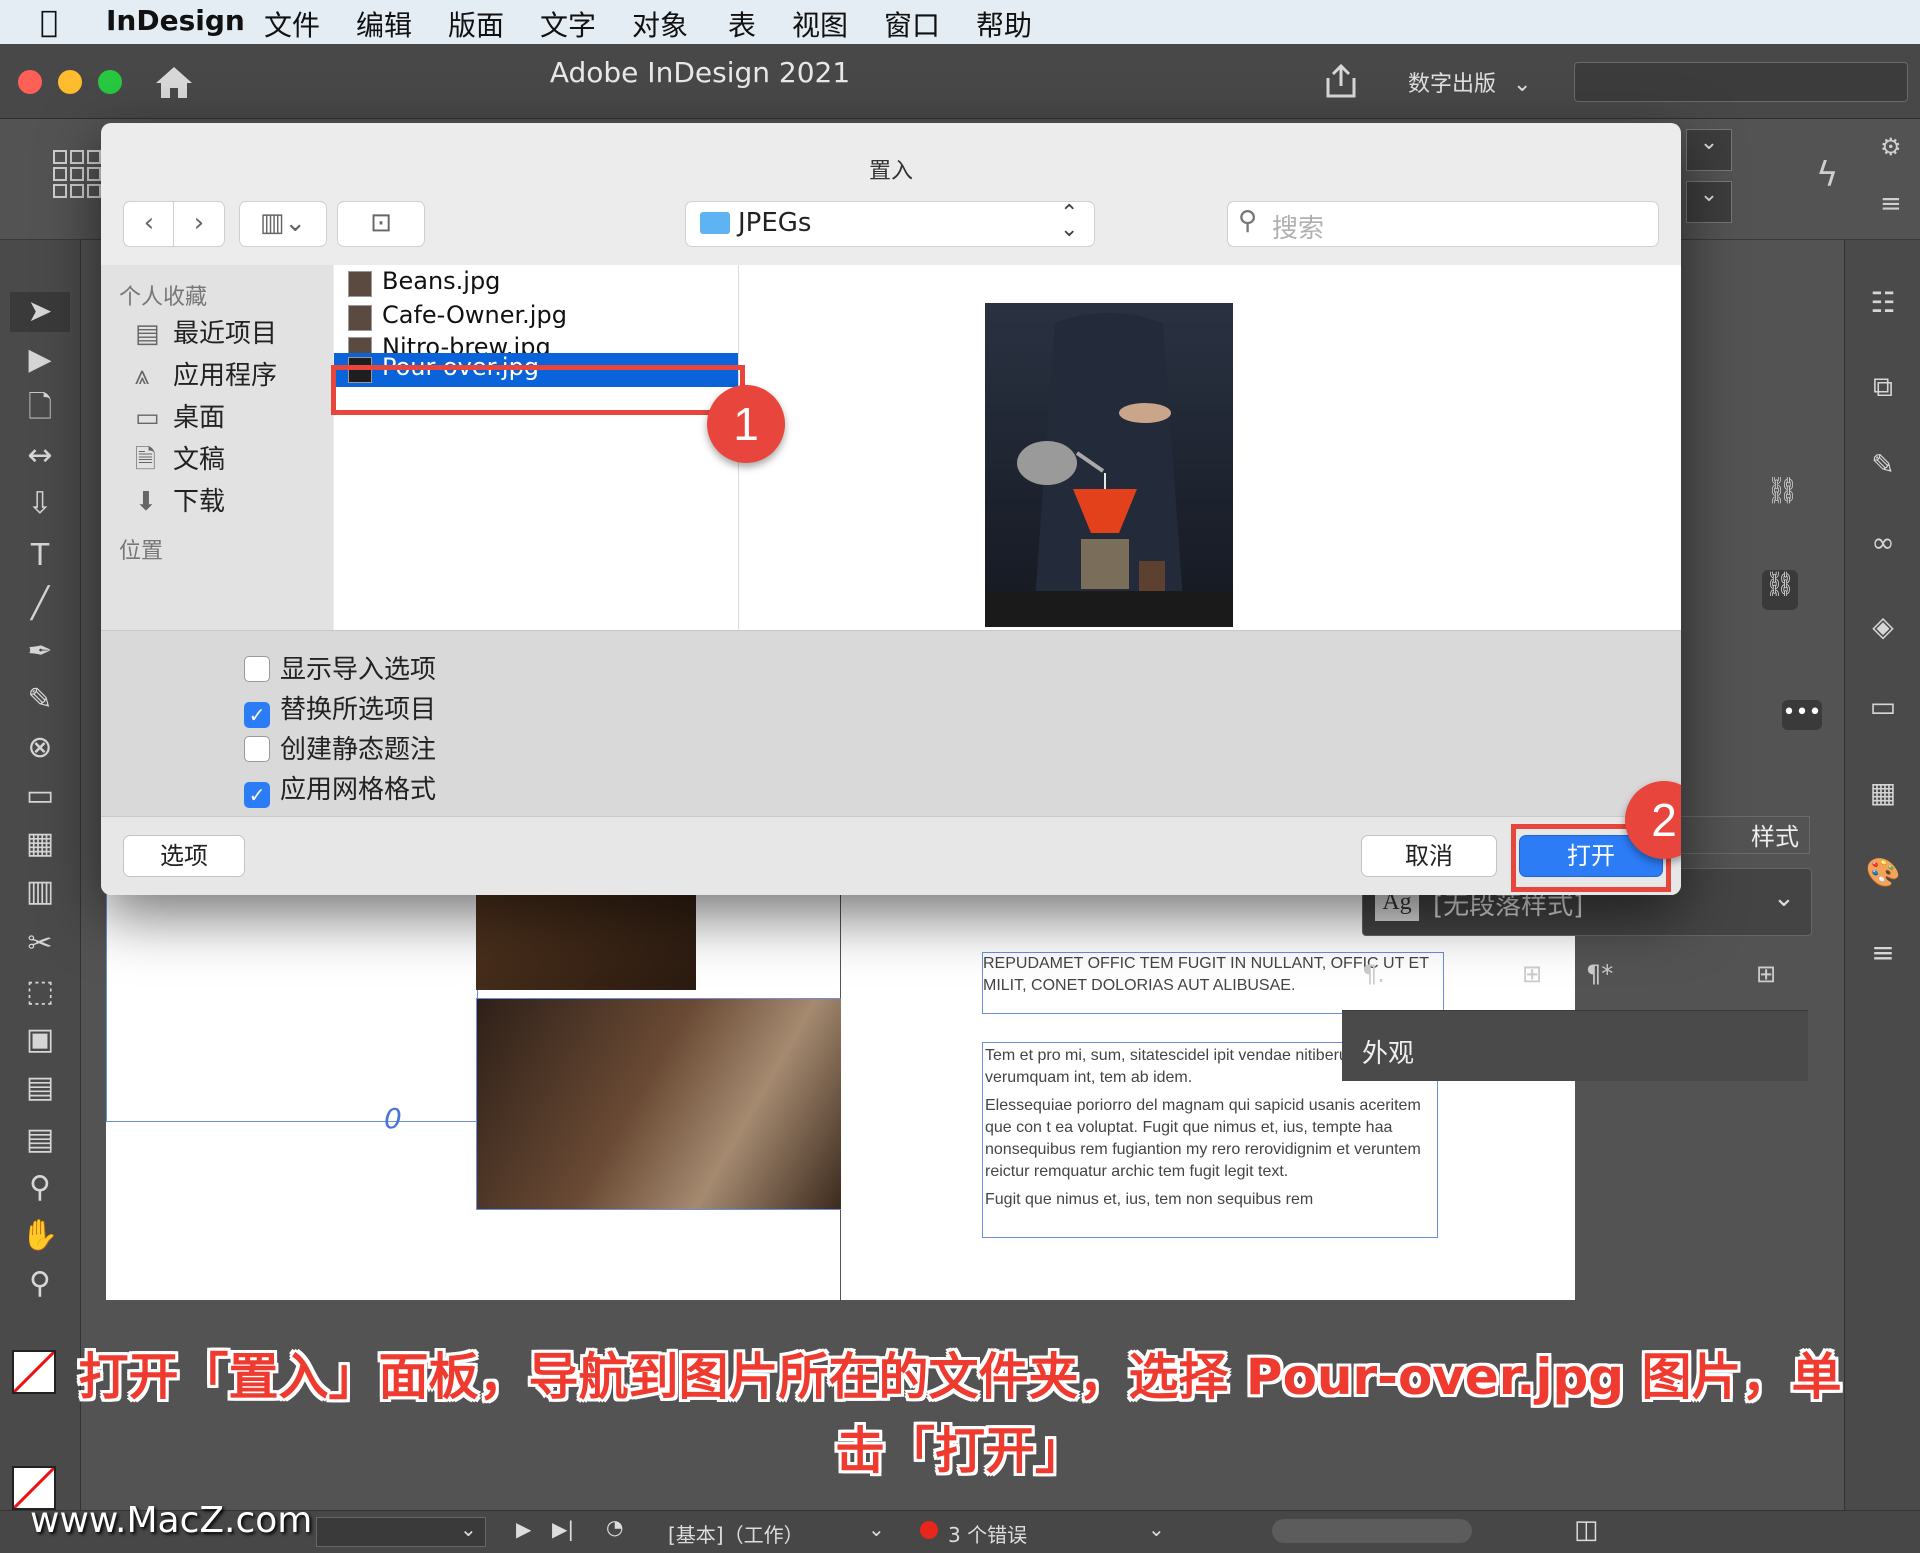 The width and height of the screenshot is (1920, 1553). What do you see at coordinates (40, 1040) in the screenshot?
I see `gradient-swatch-tool-icon: ▣` at bounding box center [40, 1040].